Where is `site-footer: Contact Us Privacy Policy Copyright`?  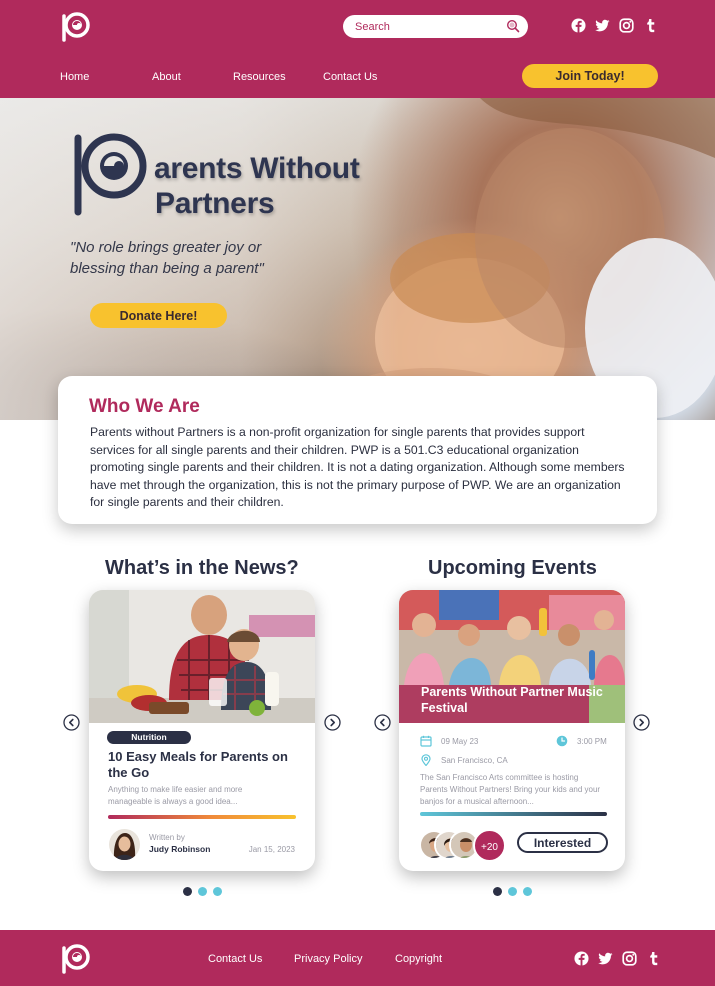 site-footer: Contact Us Privacy Policy Copyright is located at coordinates (357, 958).